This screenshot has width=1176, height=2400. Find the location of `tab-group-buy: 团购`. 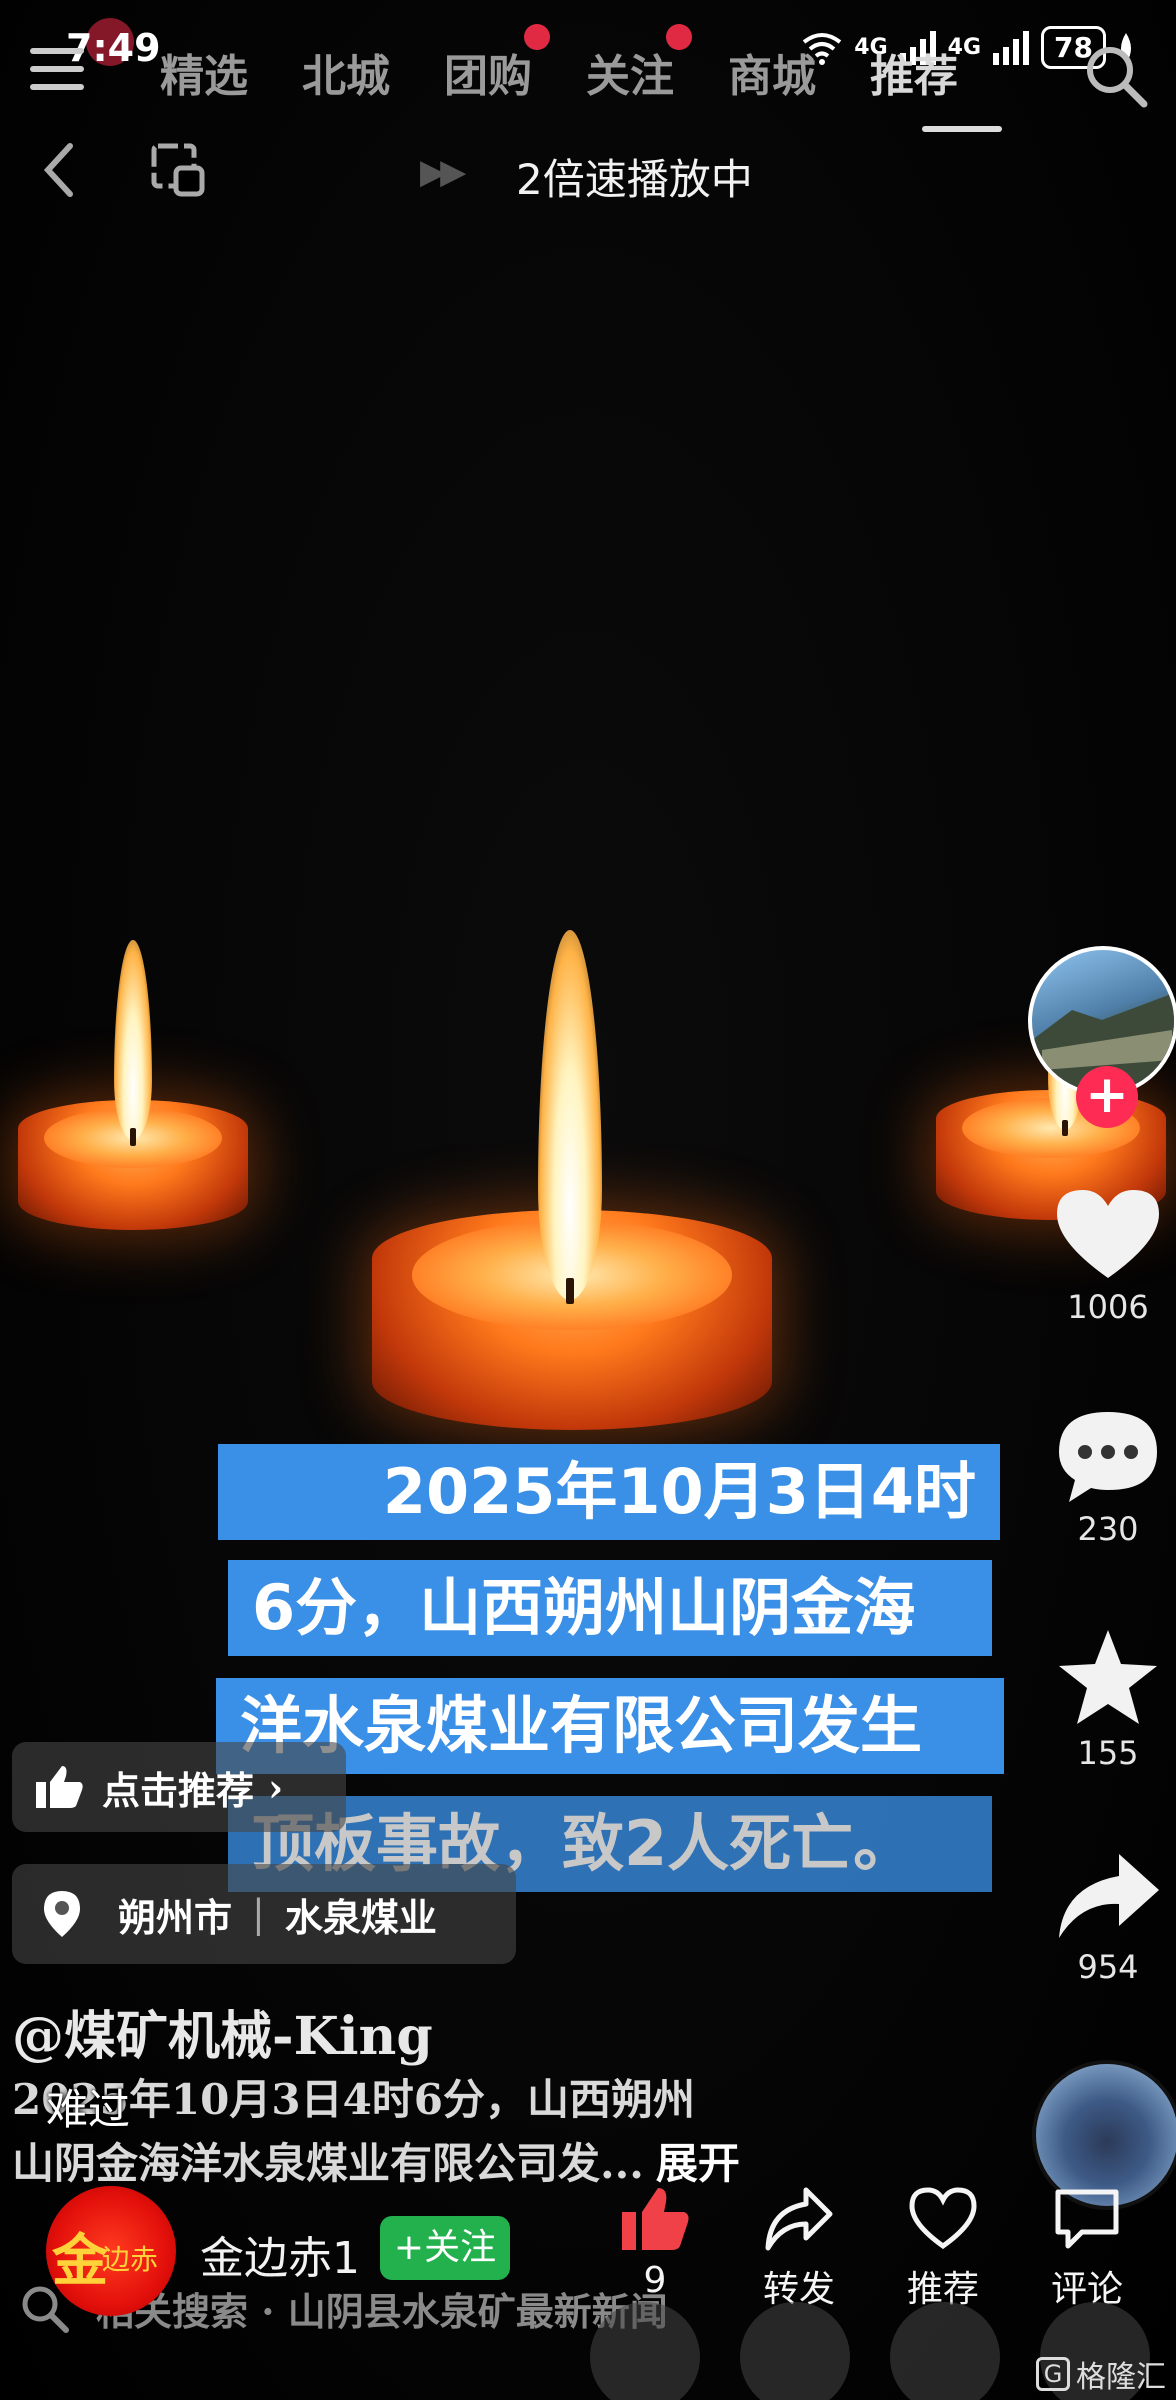

tab-group-buy: 团购 is located at coordinates (497, 64).